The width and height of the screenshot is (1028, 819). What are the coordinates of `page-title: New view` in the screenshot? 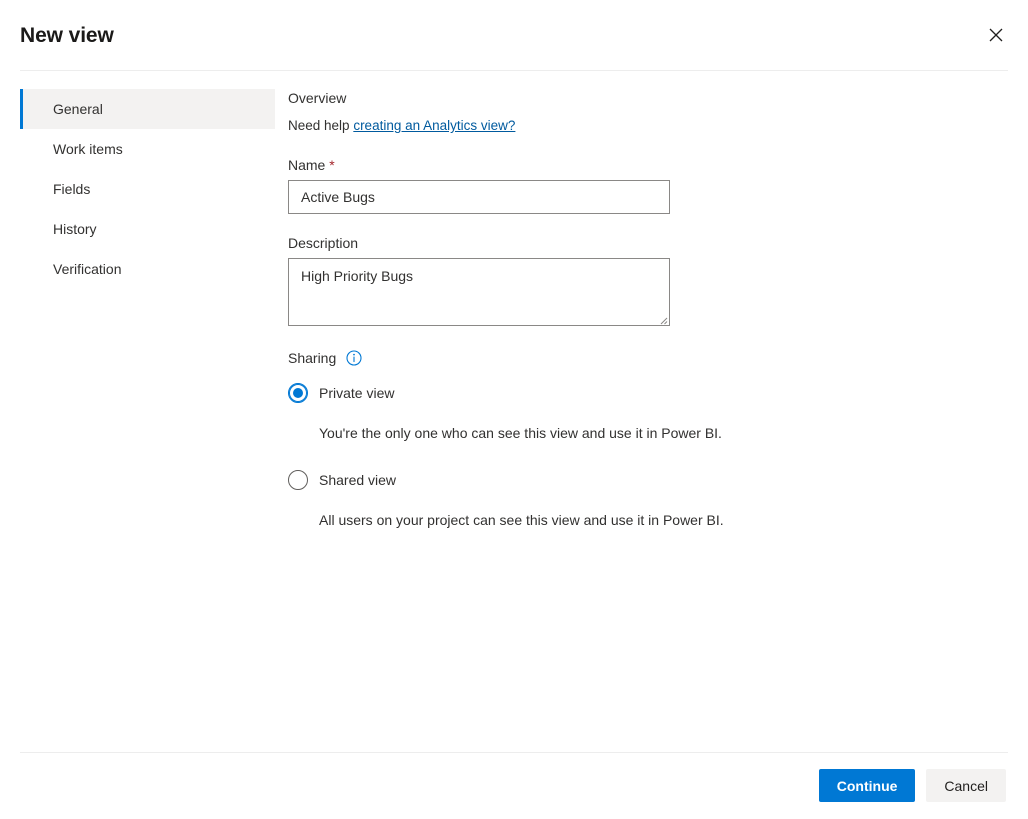 It's located at (67, 35).